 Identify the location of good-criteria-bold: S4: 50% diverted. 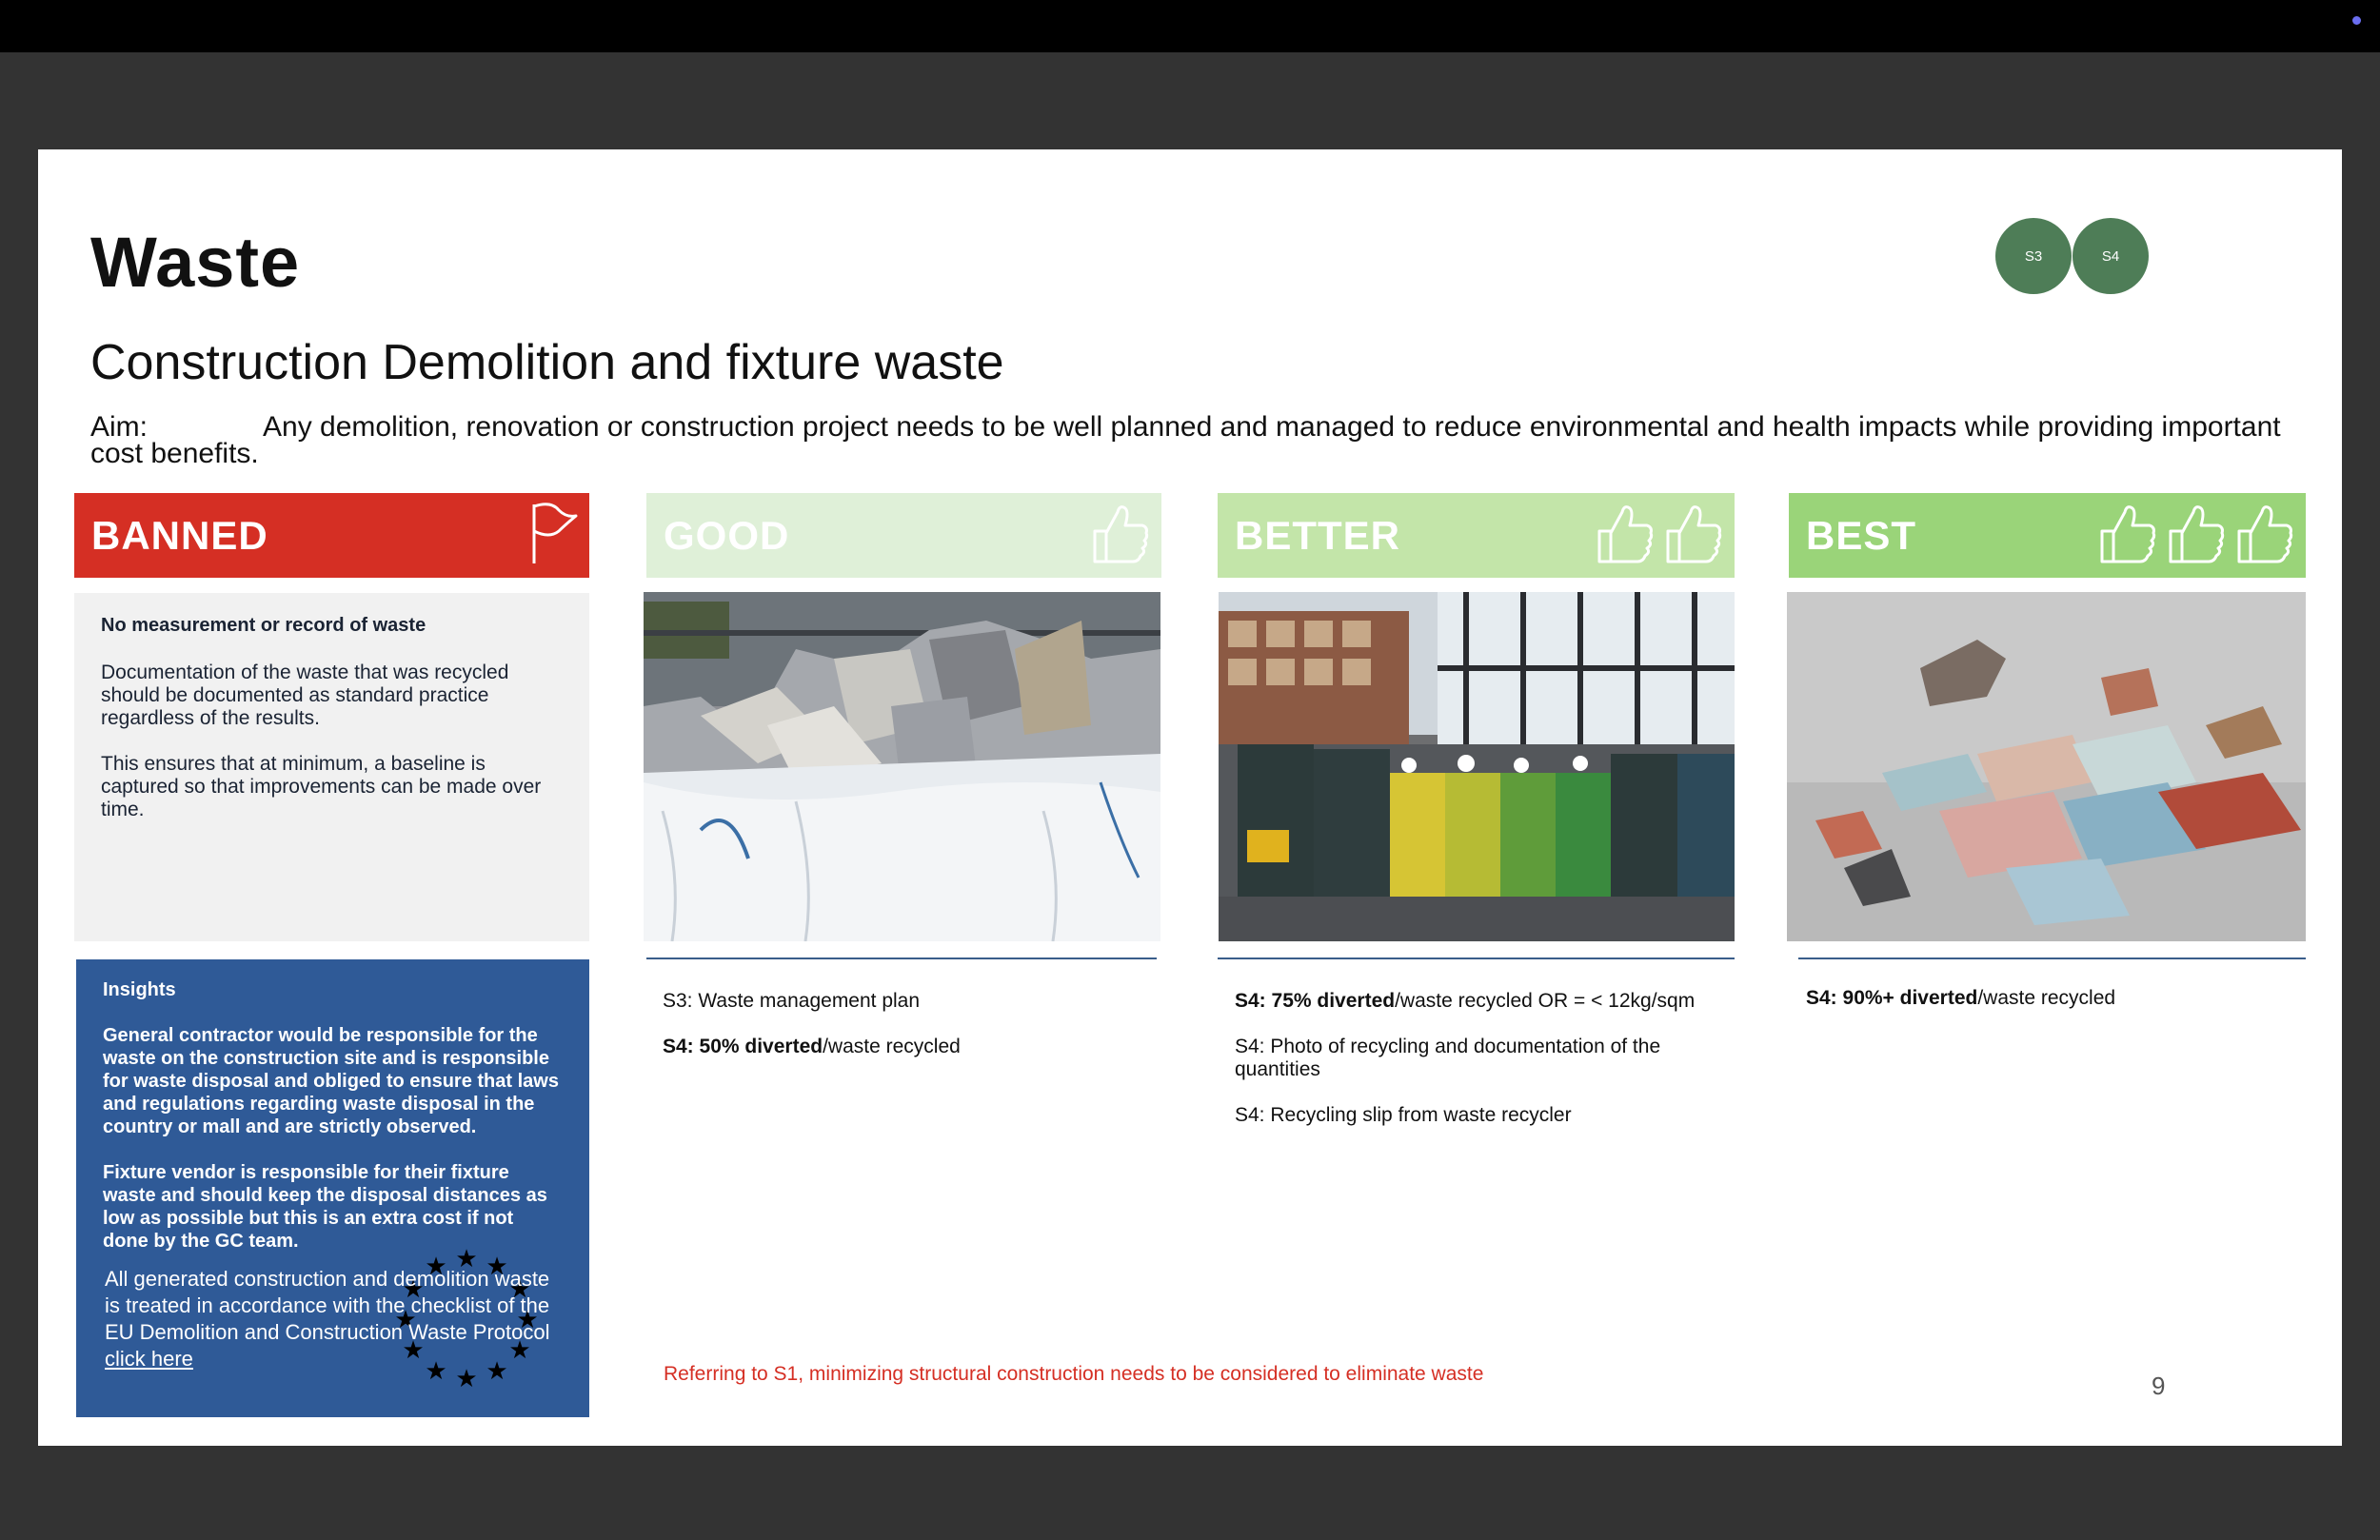
(743, 1046).